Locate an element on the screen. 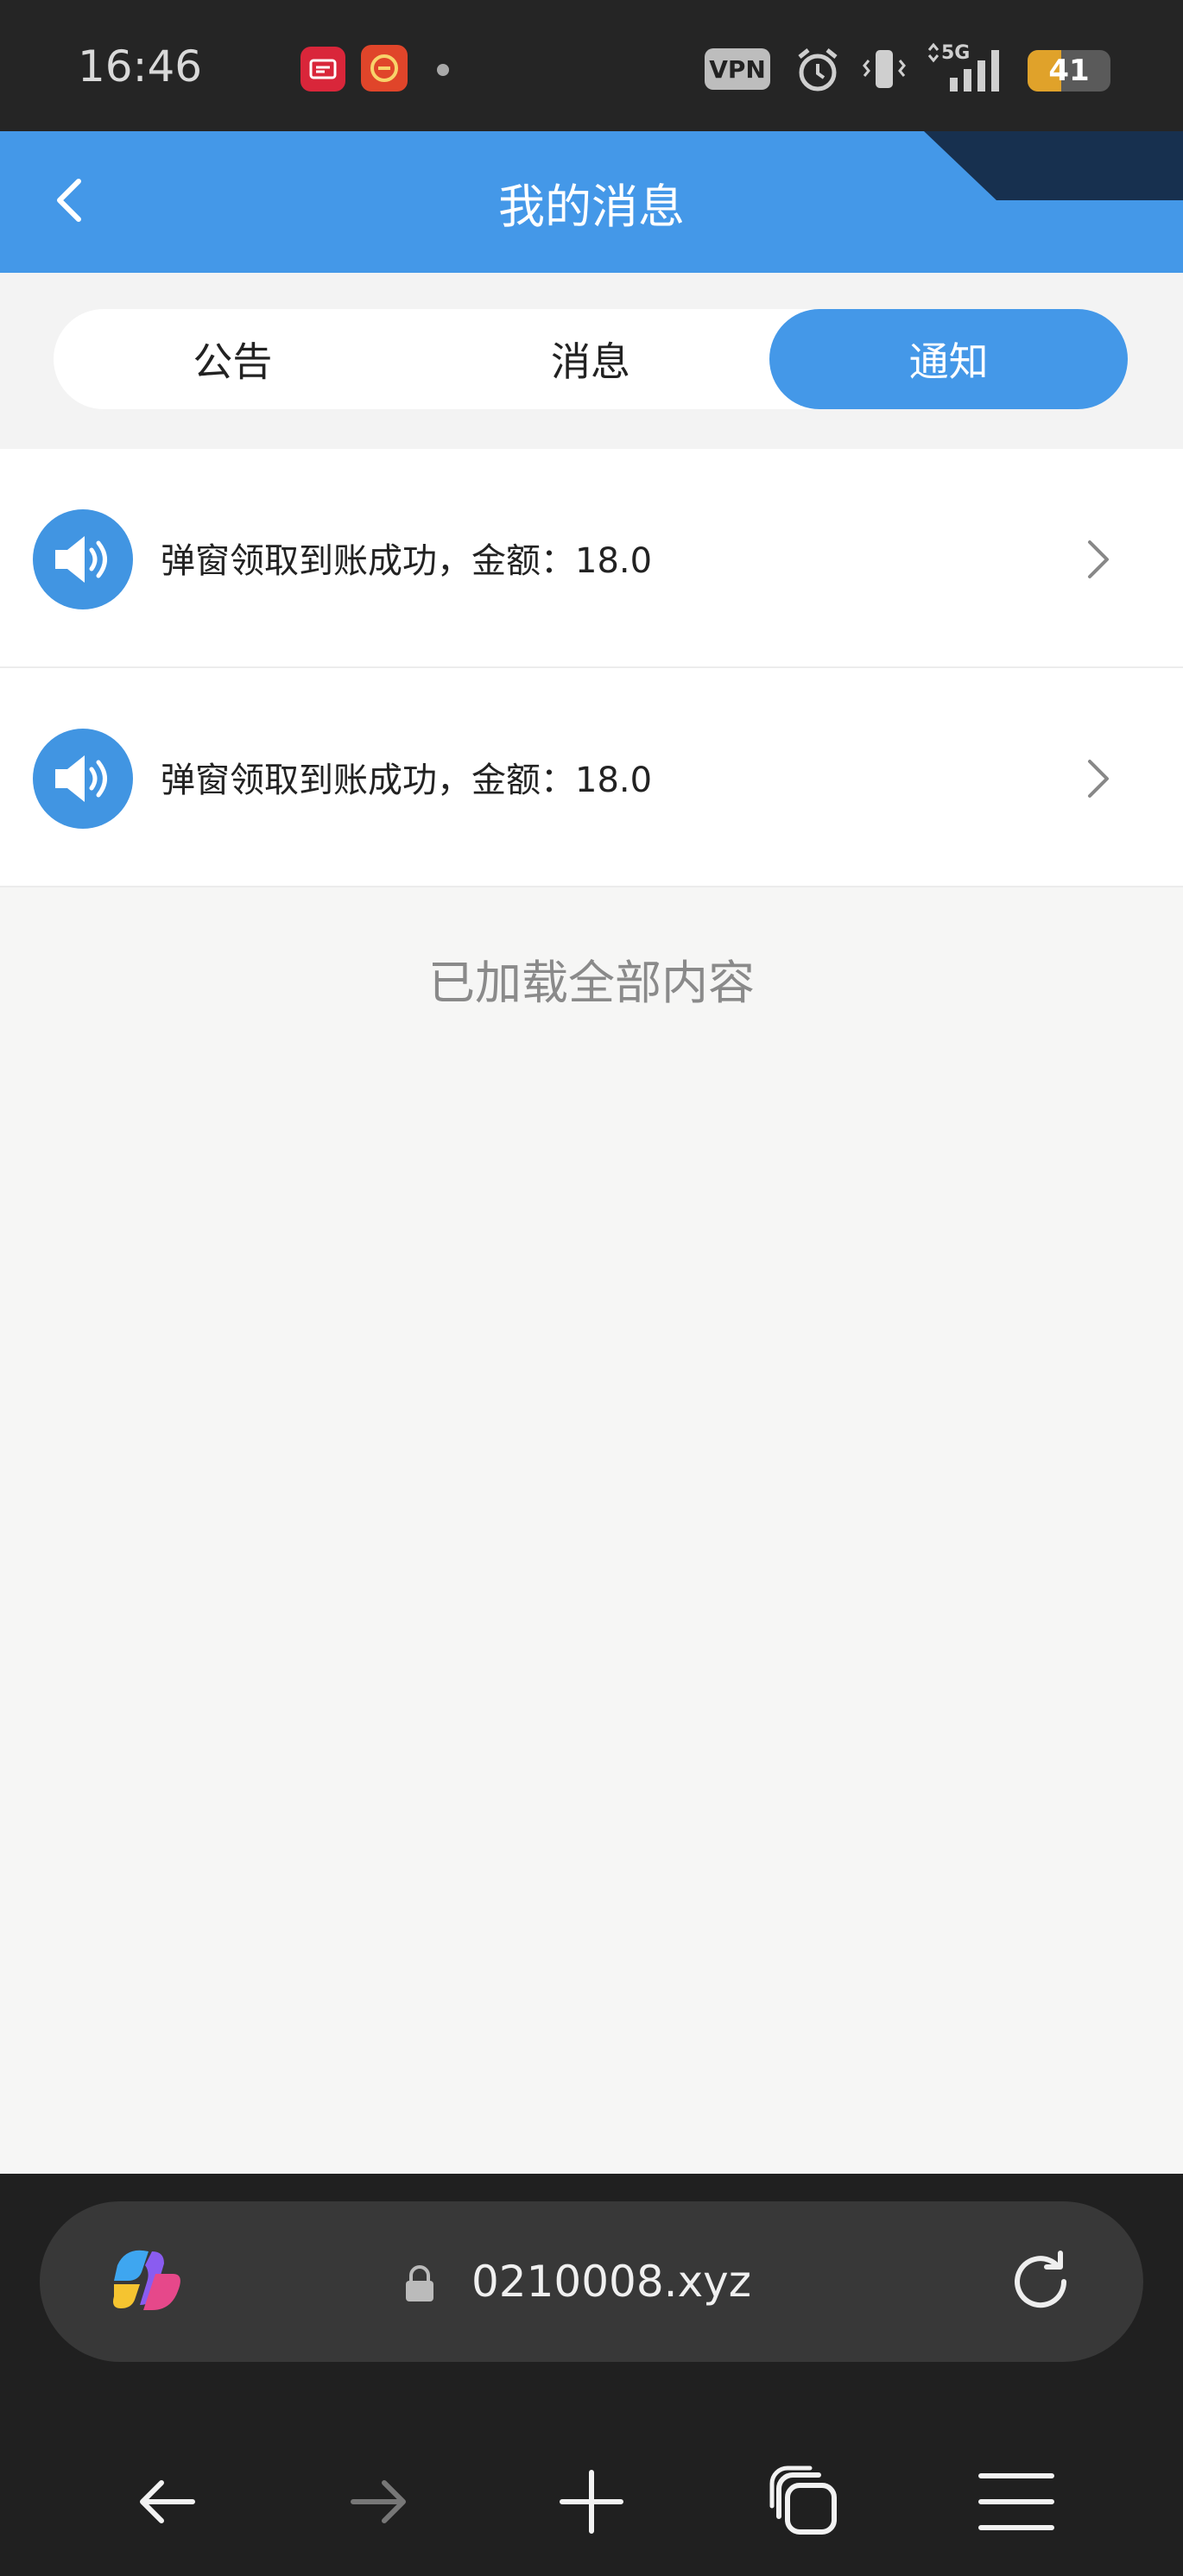 Image resolution: width=1183 pixels, height=2576 pixels. reload-icon is located at coordinates (1040, 2282).